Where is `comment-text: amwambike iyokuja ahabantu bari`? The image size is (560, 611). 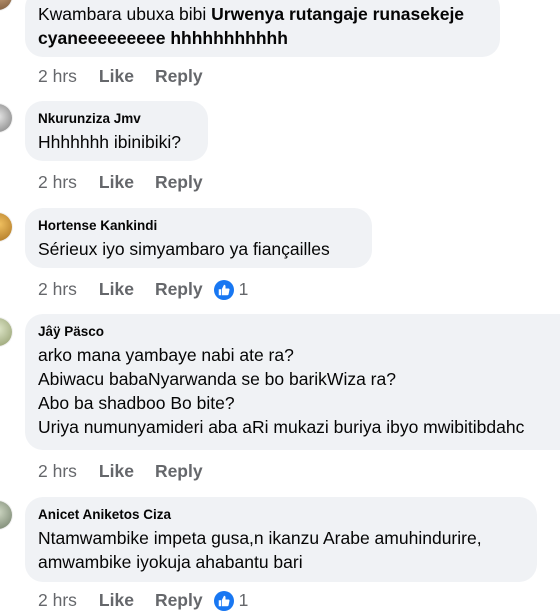
comment-text: amwambike iyokuja ahabantu bari is located at coordinates (170, 562).